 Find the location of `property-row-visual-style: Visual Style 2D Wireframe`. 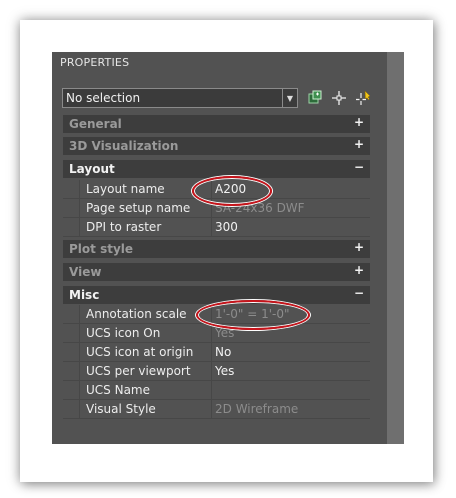

property-row-visual-style: Visual Style 2D Wireframe is located at coordinates (216, 409).